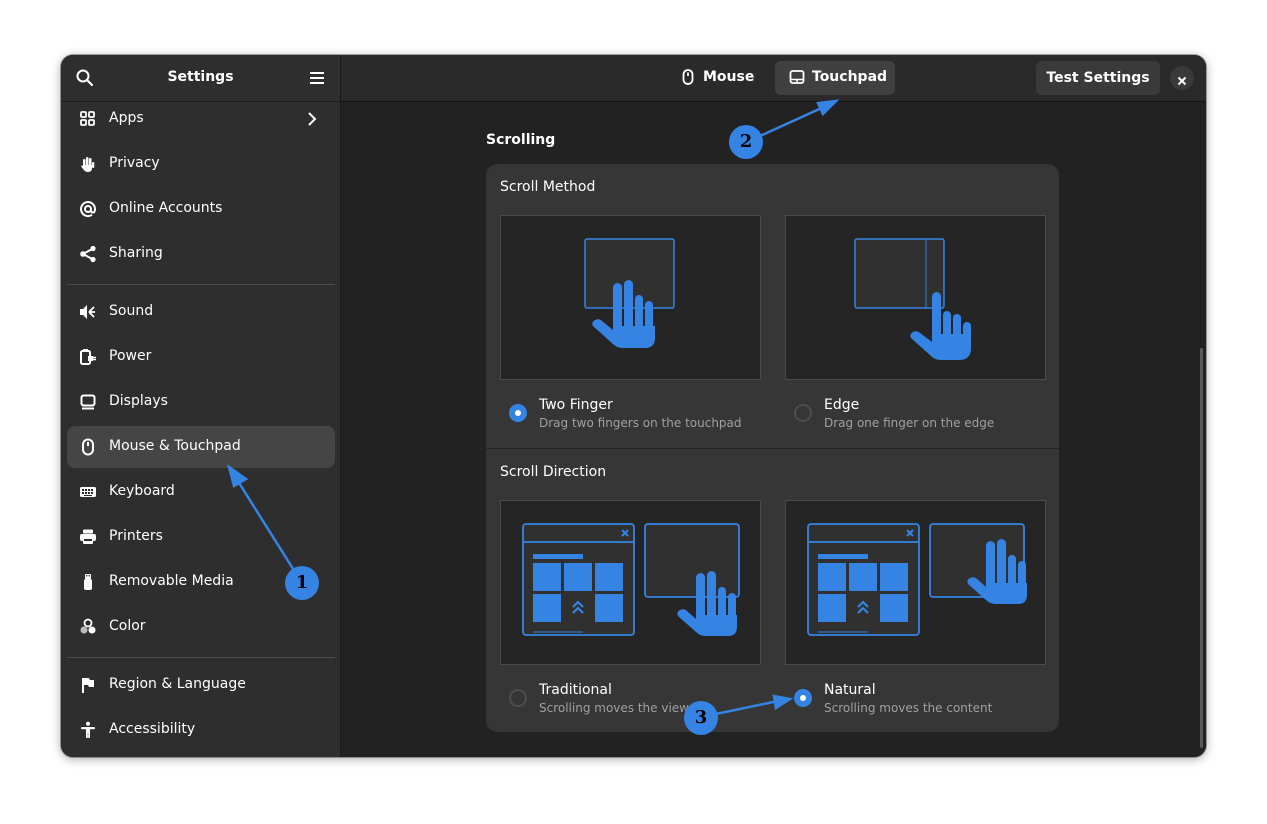 This screenshot has height=824, width=1267. I want to click on option-title: Edge, so click(842, 405).